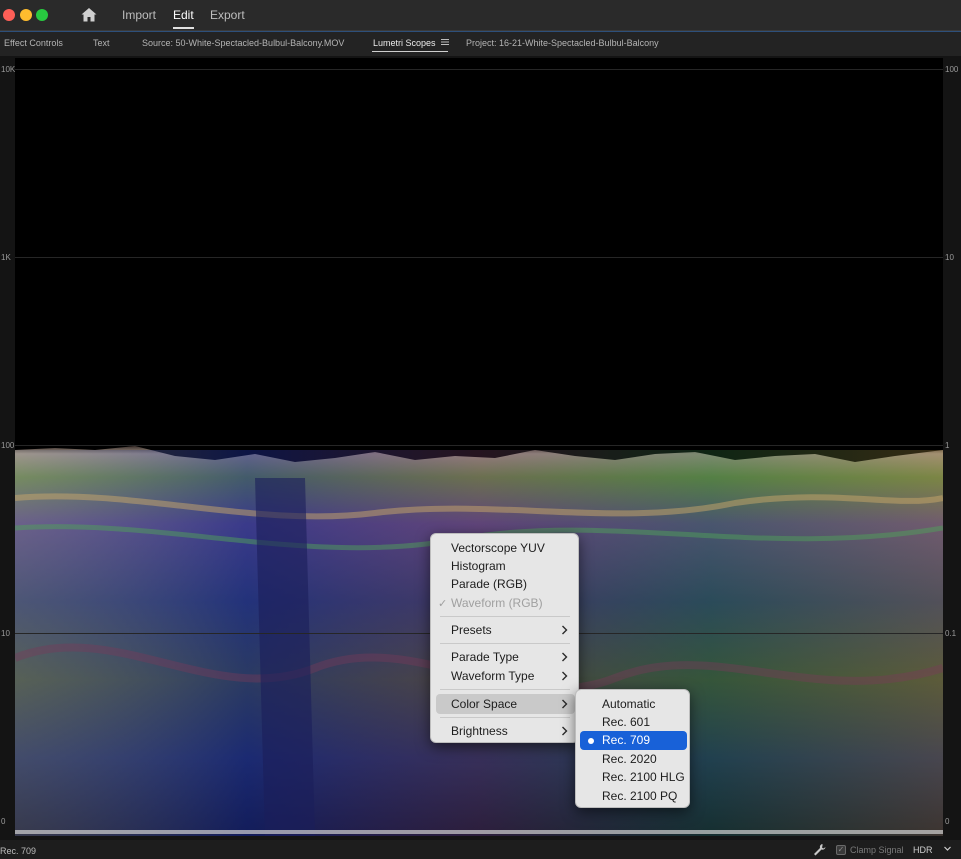  I want to click on submenu-item-automatic: Automatic, so click(628, 704).